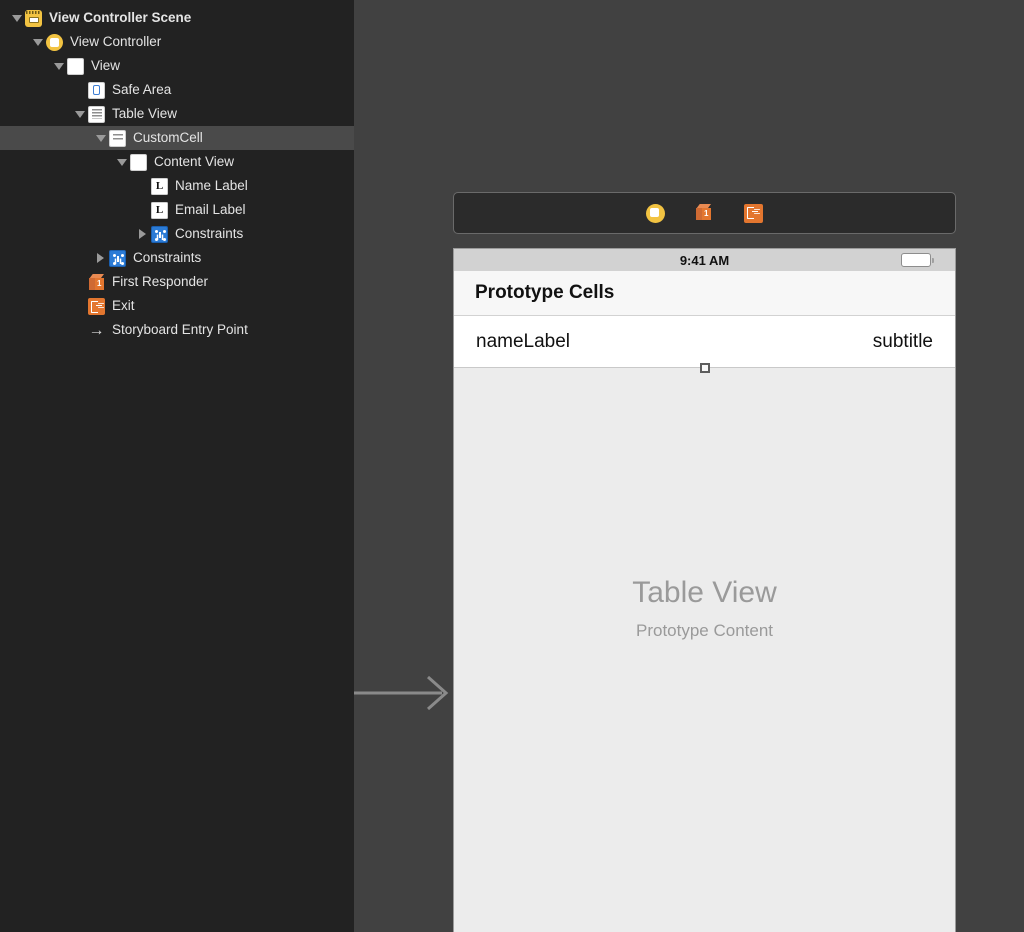 Image resolution: width=1024 pixels, height=932 pixels. I want to click on outline-row-label: View Controller Scene, so click(120, 17).